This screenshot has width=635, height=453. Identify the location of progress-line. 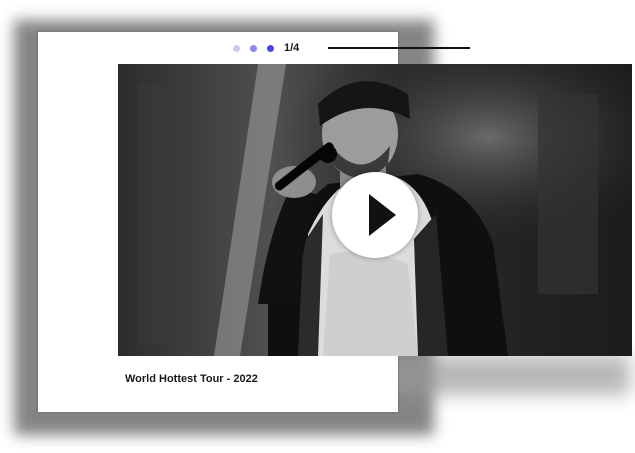
(399, 48).